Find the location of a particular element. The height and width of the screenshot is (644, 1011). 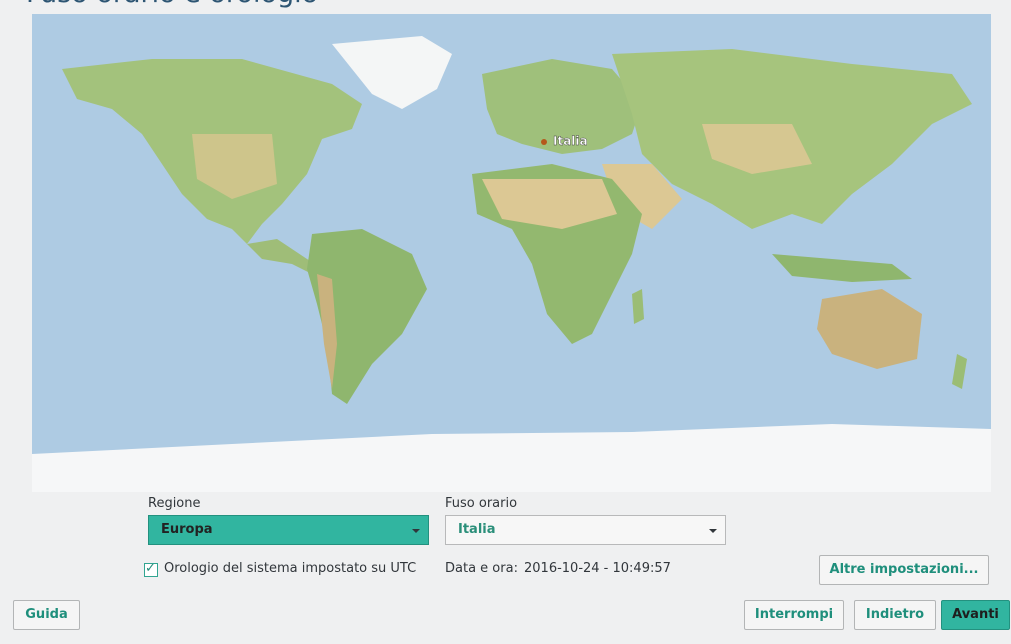

utc-checkbox: ✓ is located at coordinates (151, 569).